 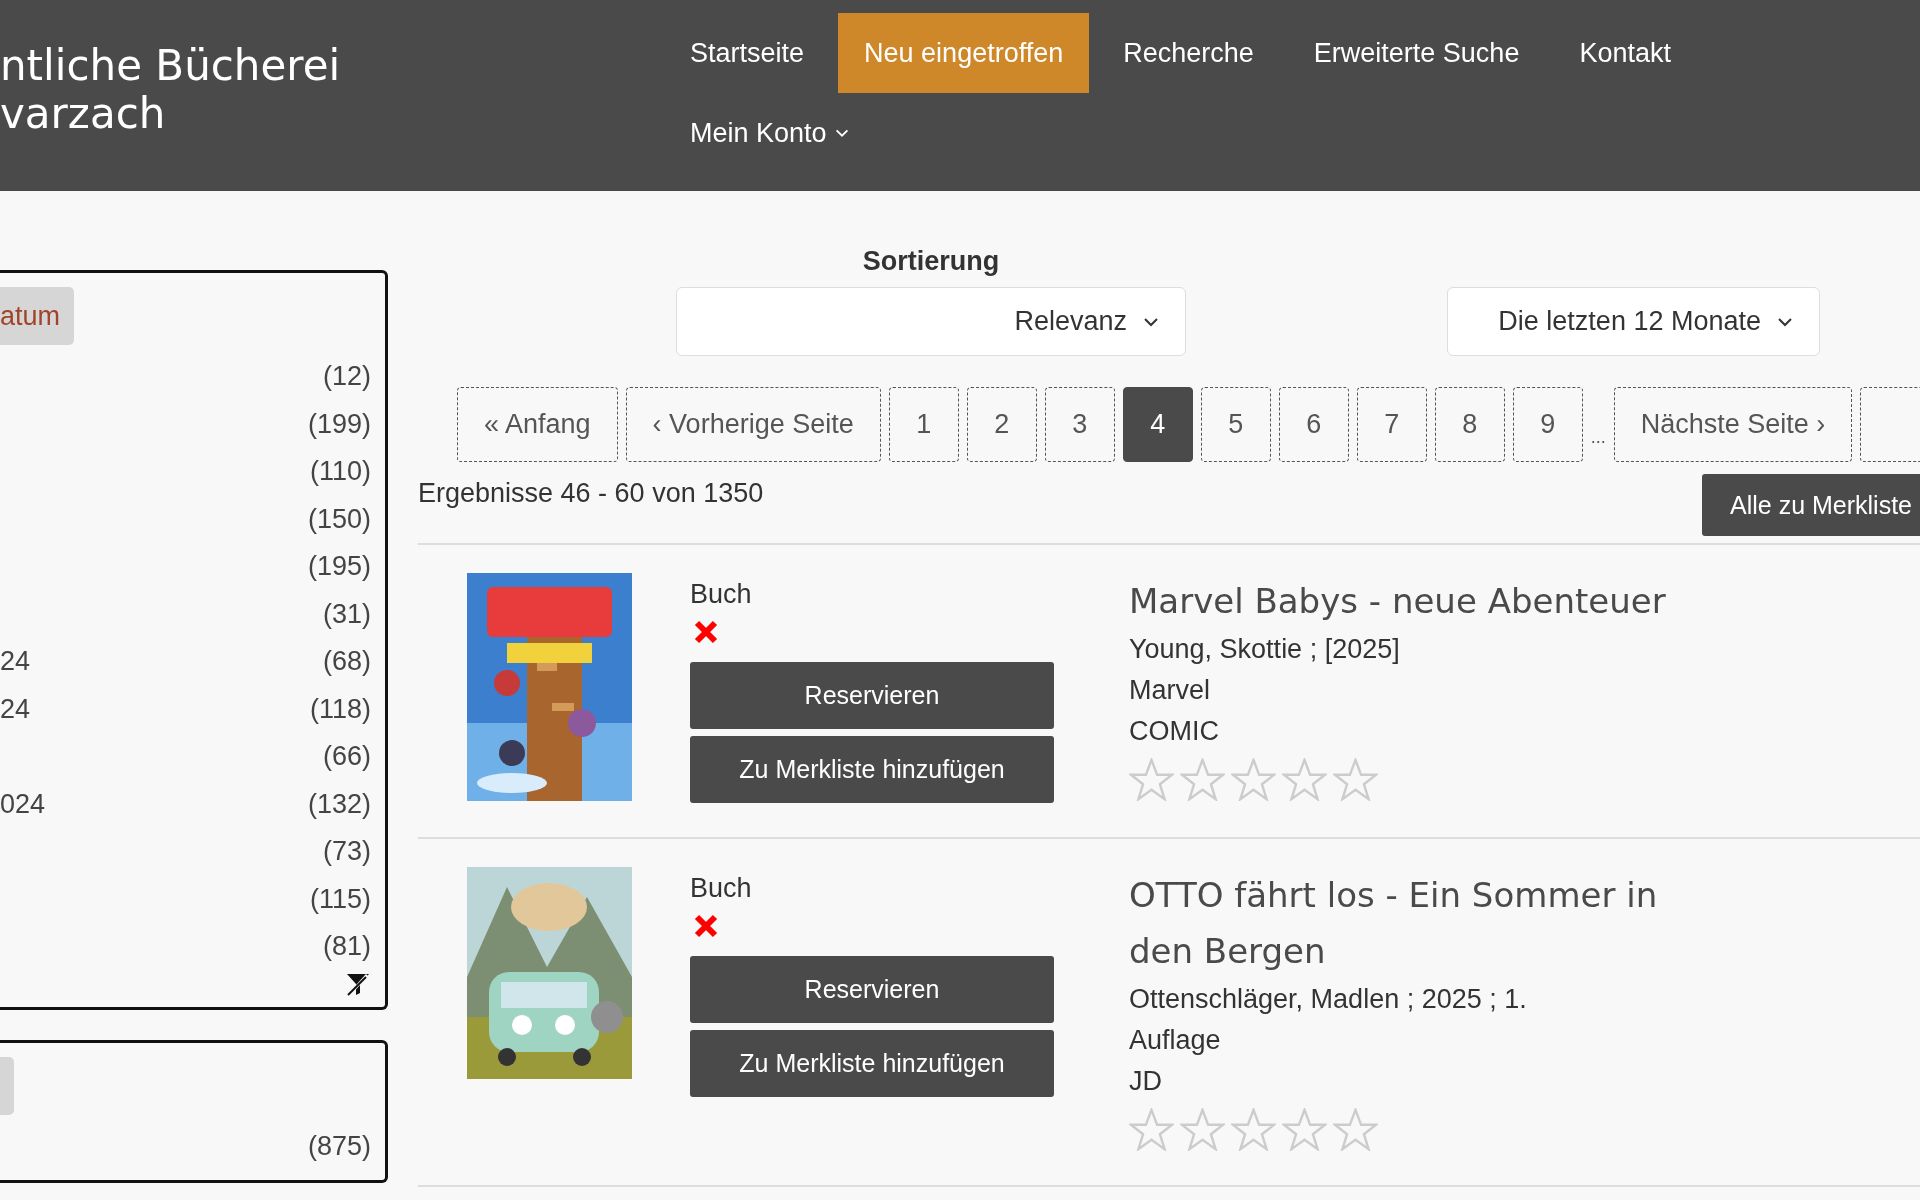 What do you see at coordinates (1733, 424) in the screenshot?
I see `page-button: Nächste Seite ›` at bounding box center [1733, 424].